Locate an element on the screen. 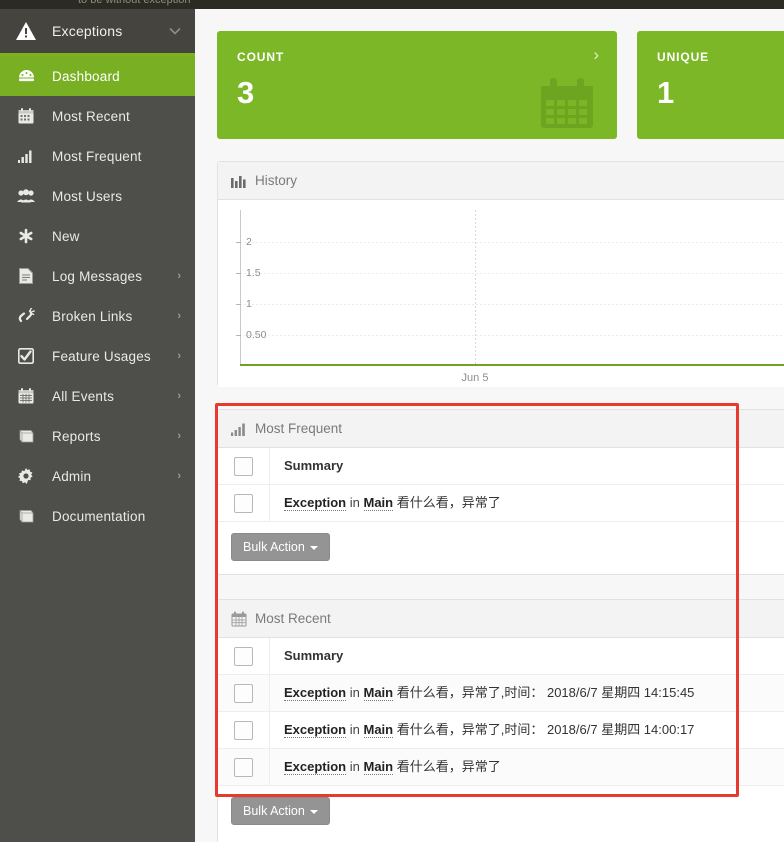 This screenshot has width=784, height=842. kpi-card-count: COUNT 3 › is located at coordinates (417, 85).